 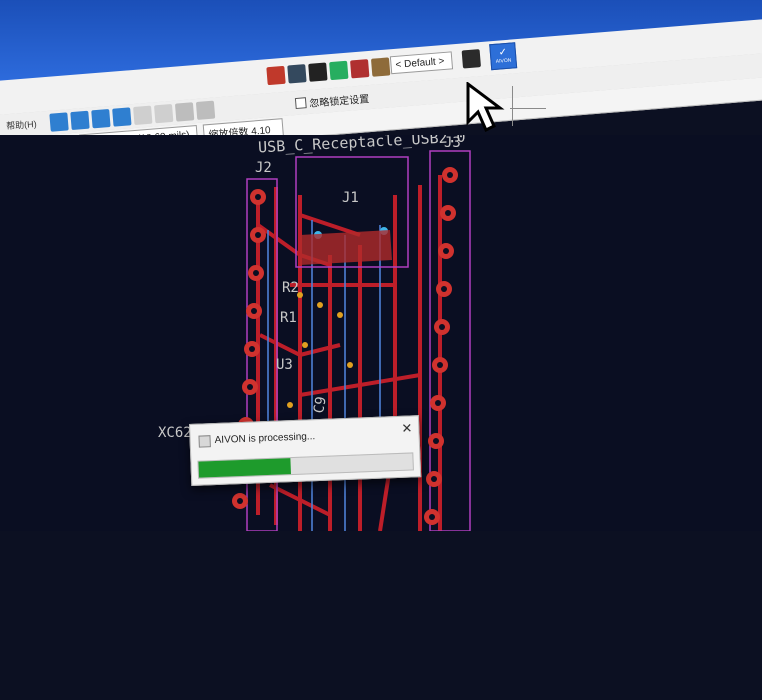 What do you see at coordinates (164, 113) in the screenshot?
I see `ungroup-icon` at bounding box center [164, 113].